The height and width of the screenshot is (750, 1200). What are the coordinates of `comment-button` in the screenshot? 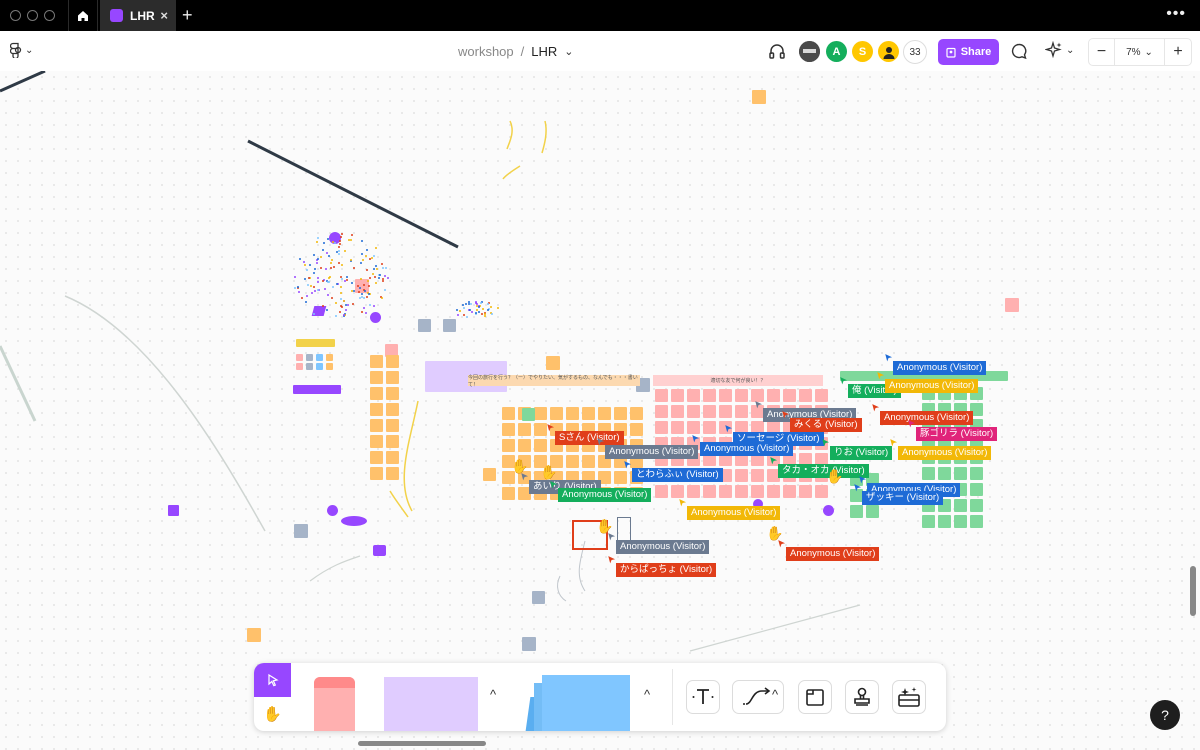 It's located at (1019, 53).